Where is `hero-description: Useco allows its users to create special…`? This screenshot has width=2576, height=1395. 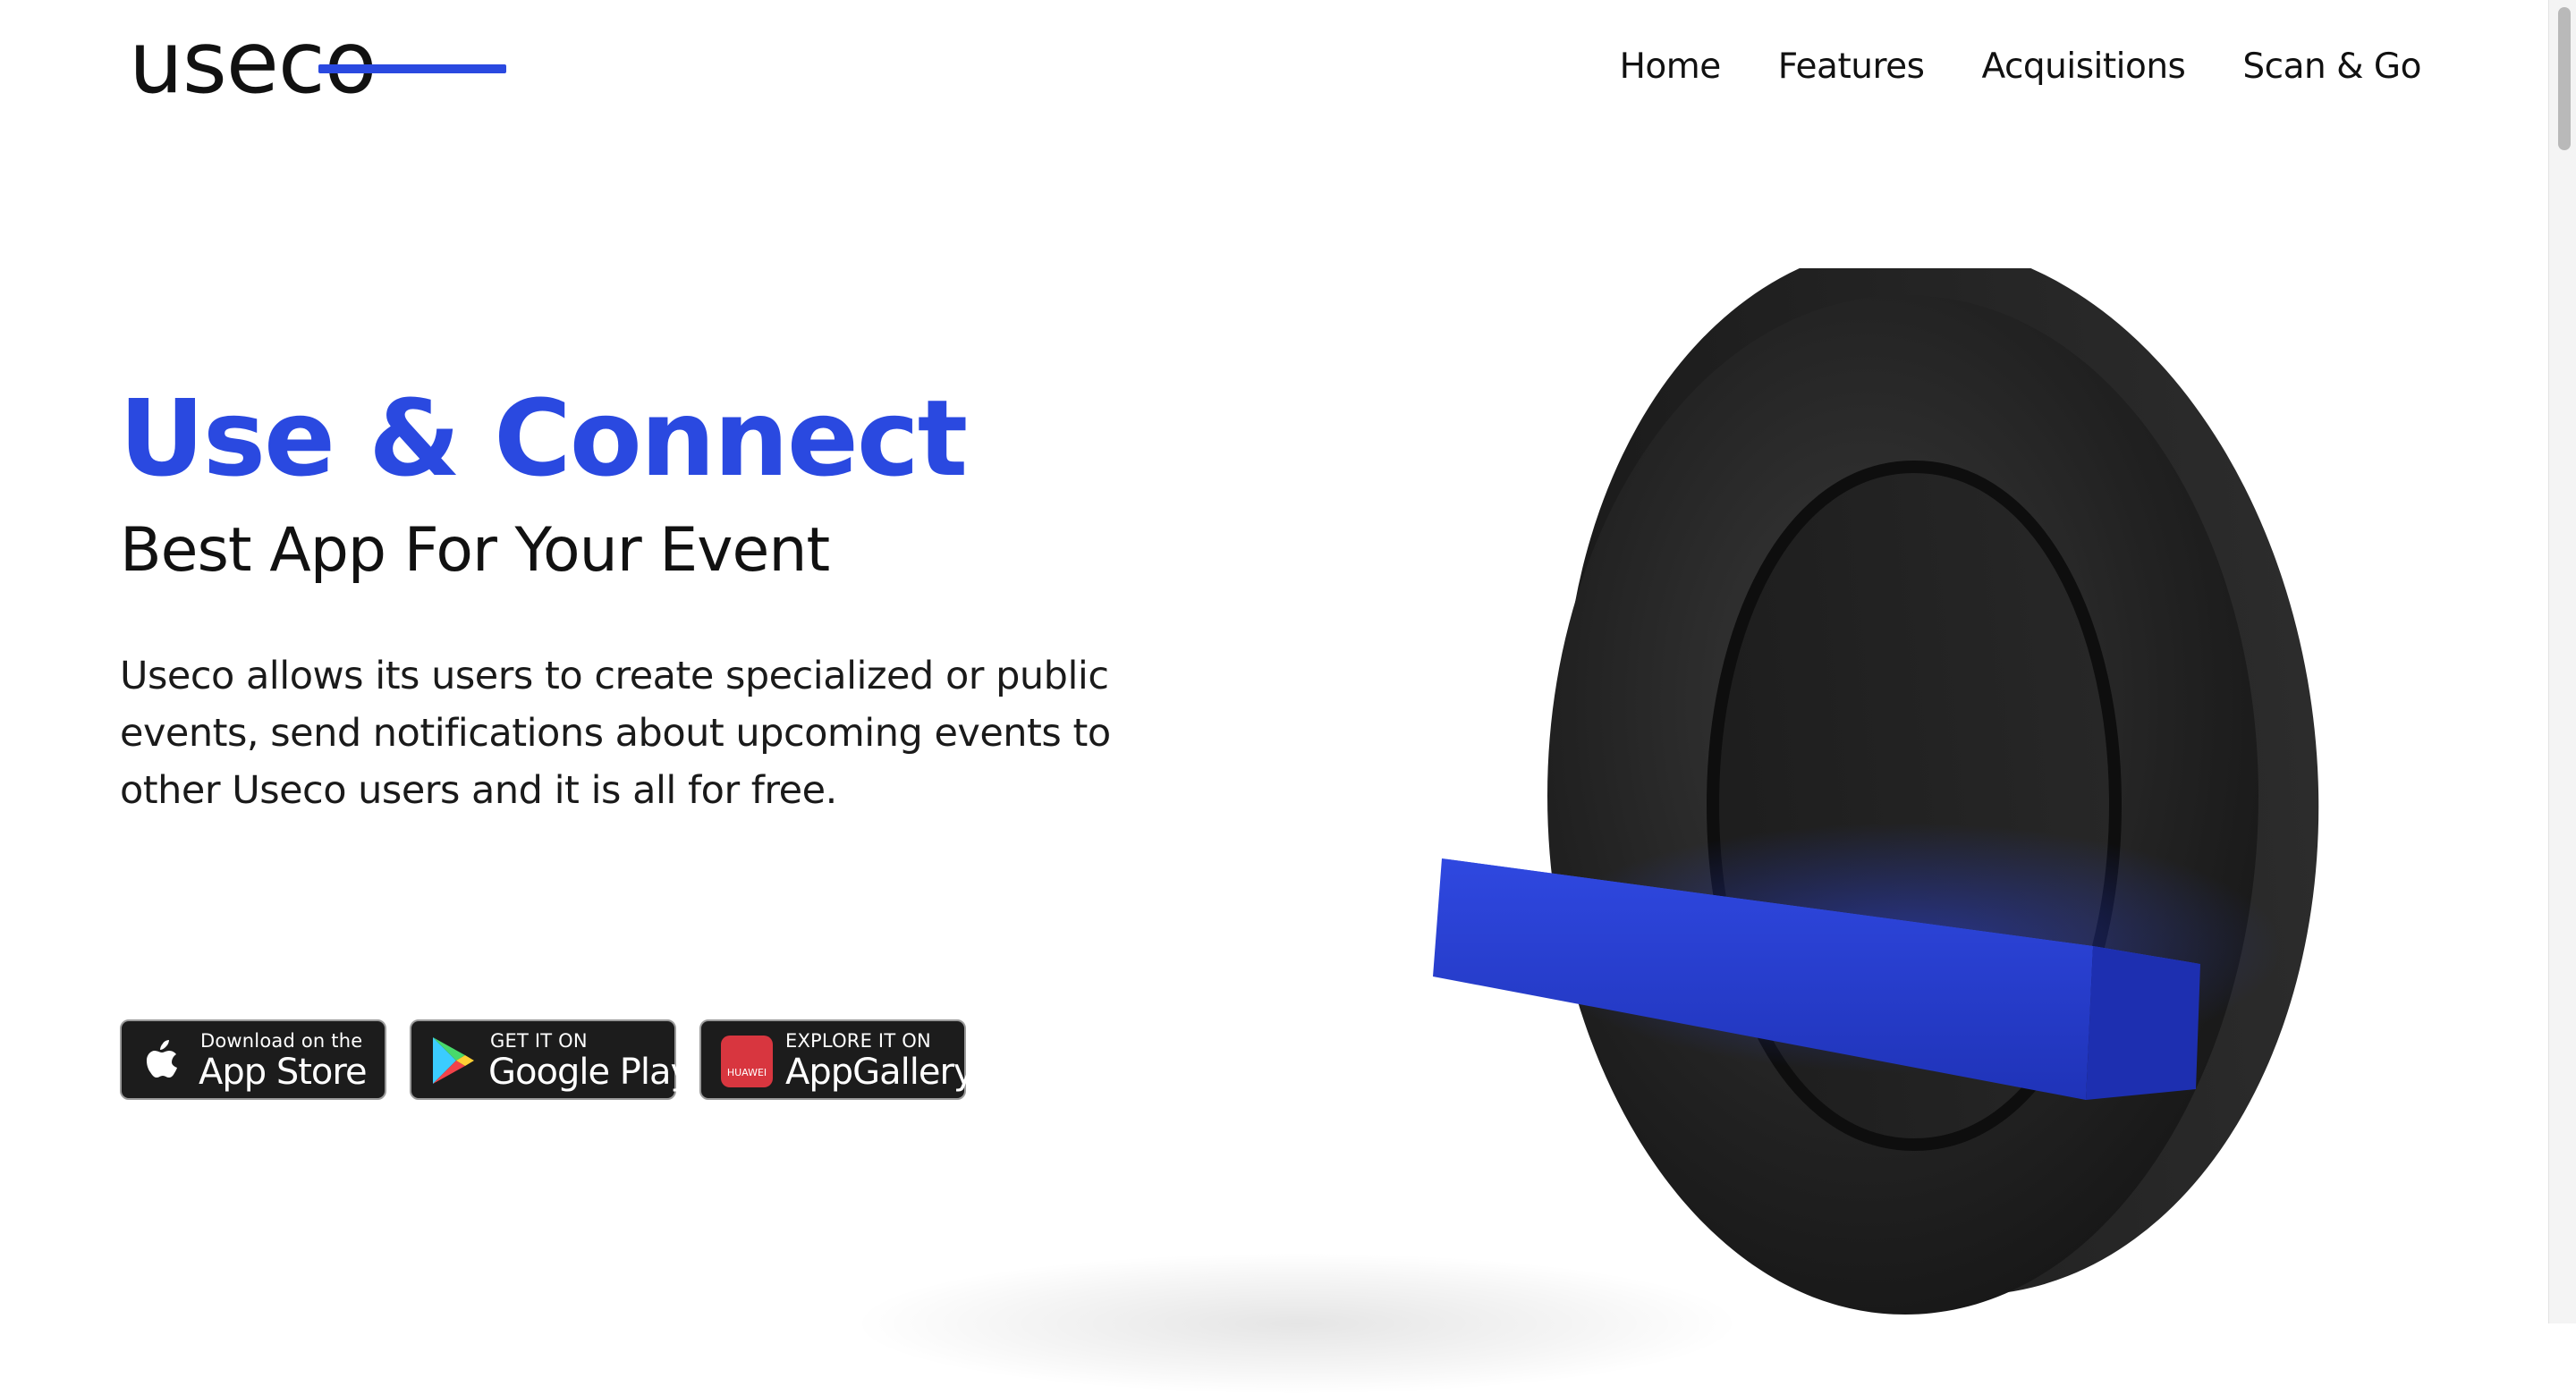 hero-description: Useco allows its users to create special… is located at coordinates (615, 733).